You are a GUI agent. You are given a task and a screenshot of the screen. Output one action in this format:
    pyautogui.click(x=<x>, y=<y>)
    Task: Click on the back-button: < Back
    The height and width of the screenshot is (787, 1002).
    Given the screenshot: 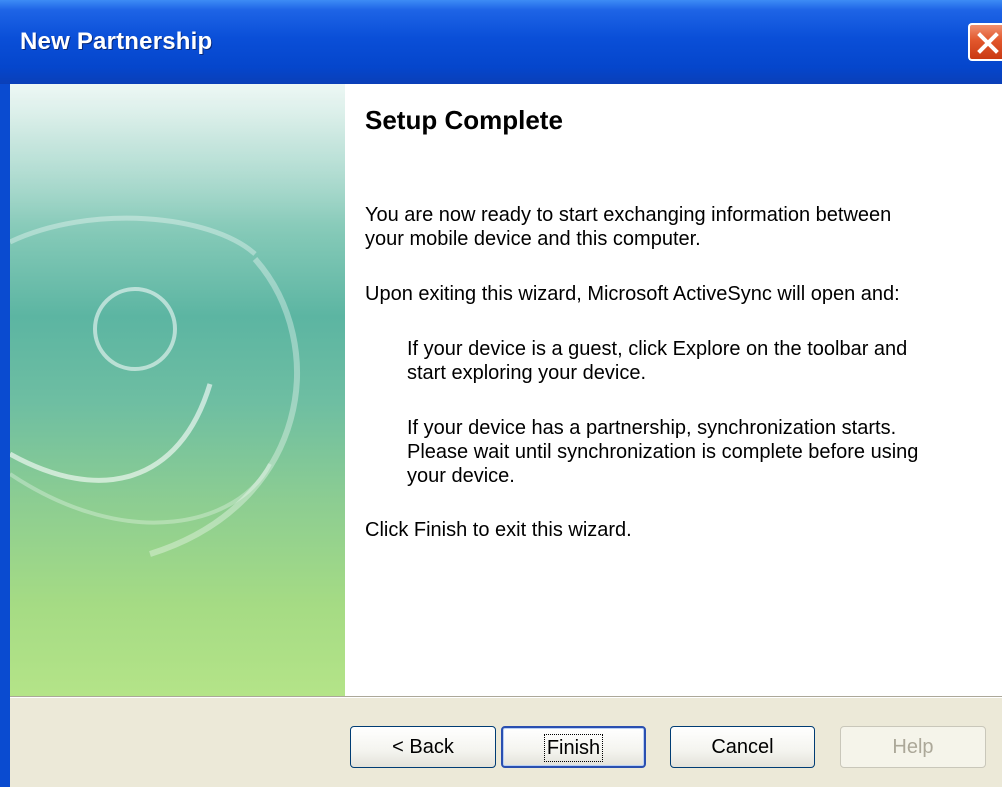 What is the action you would take?
    pyautogui.click(x=423, y=747)
    